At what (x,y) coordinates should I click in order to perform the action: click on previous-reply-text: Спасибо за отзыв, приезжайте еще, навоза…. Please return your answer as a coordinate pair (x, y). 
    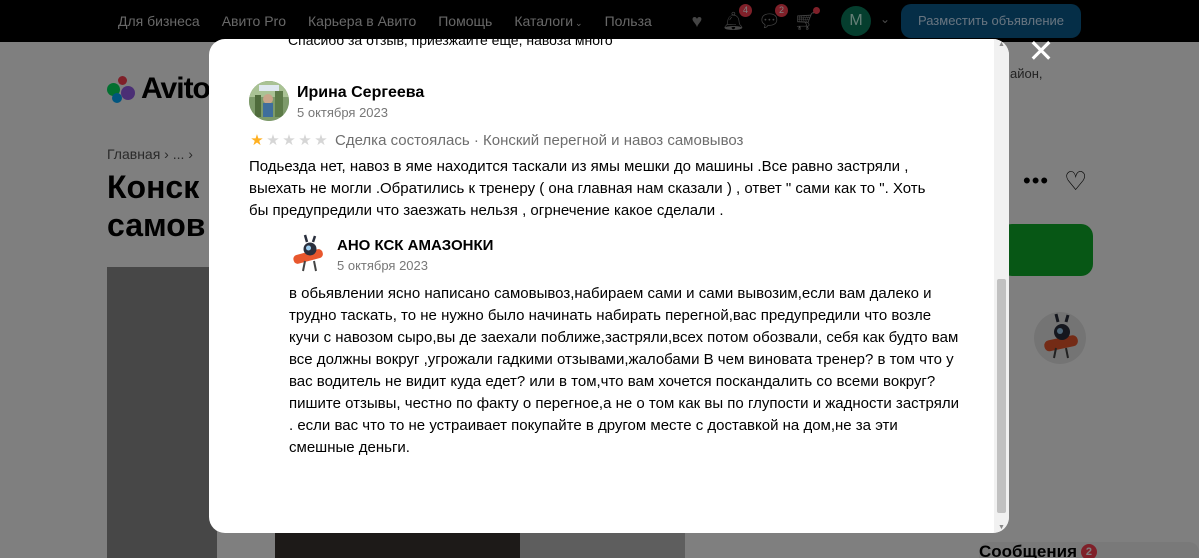
    Looking at the image, I should click on (450, 43).